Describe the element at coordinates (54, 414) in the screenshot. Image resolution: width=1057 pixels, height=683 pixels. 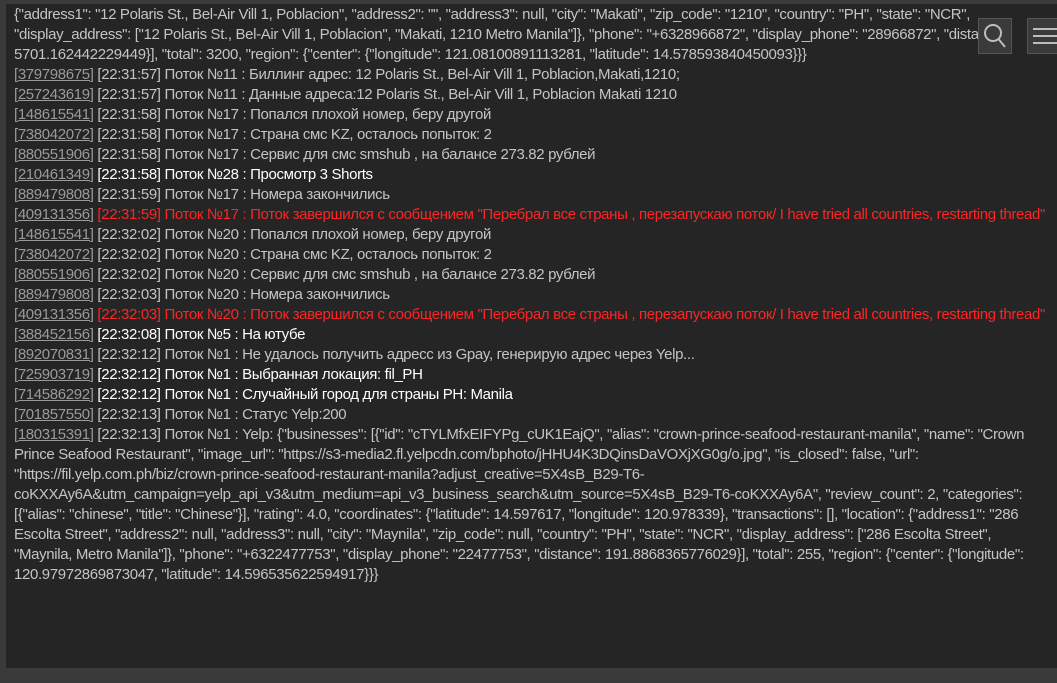
I see `log-entry-id-link: [701857550]` at that location.